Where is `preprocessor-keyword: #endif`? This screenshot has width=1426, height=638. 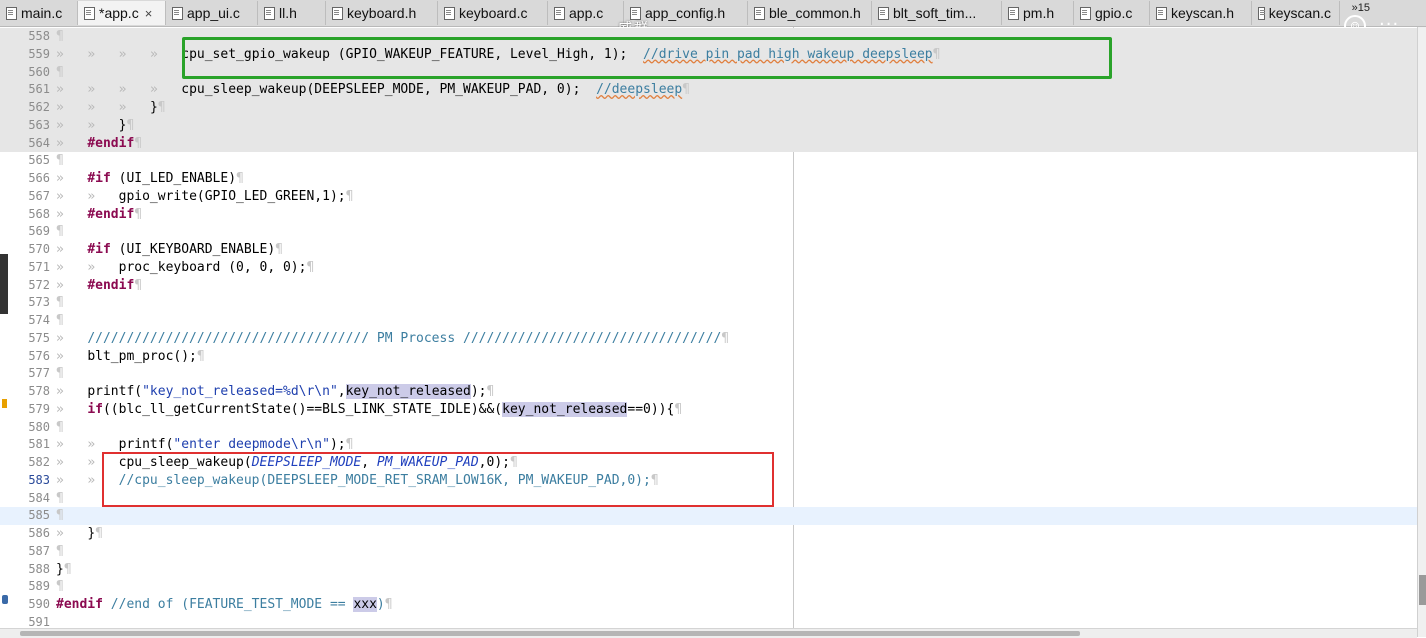 preprocessor-keyword: #endif is located at coordinates (79, 604).